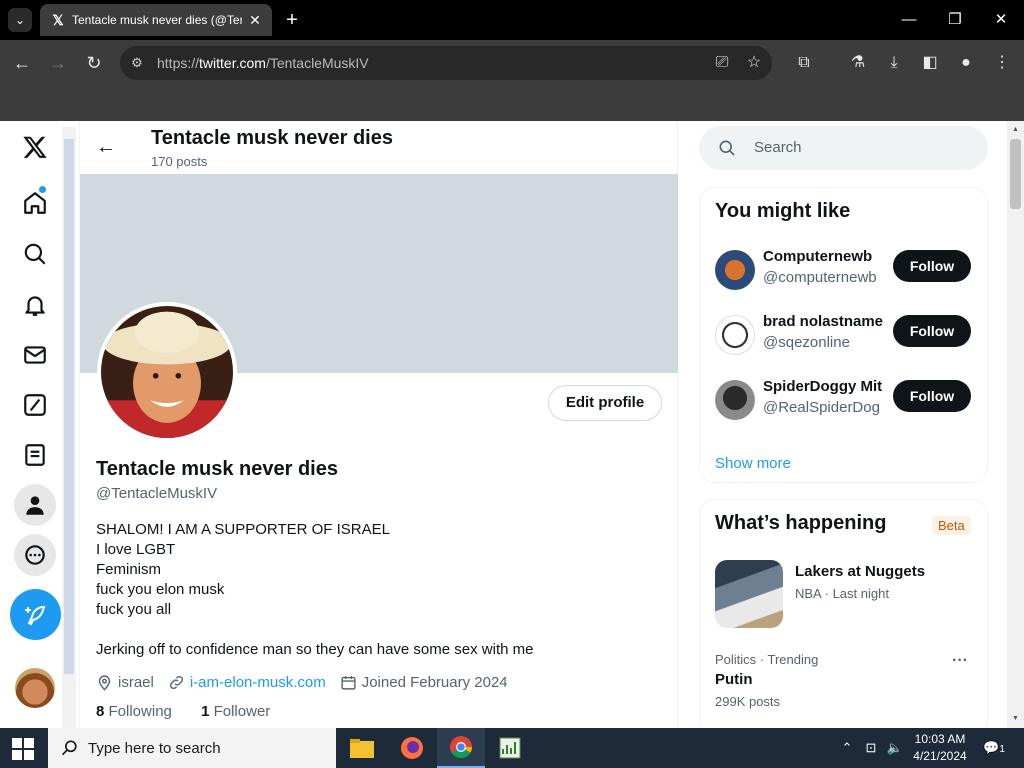 The height and width of the screenshot is (768, 1024). What do you see at coordinates (1015, 424) in the screenshot?
I see `page-scrollbar` at bounding box center [1015, 424].